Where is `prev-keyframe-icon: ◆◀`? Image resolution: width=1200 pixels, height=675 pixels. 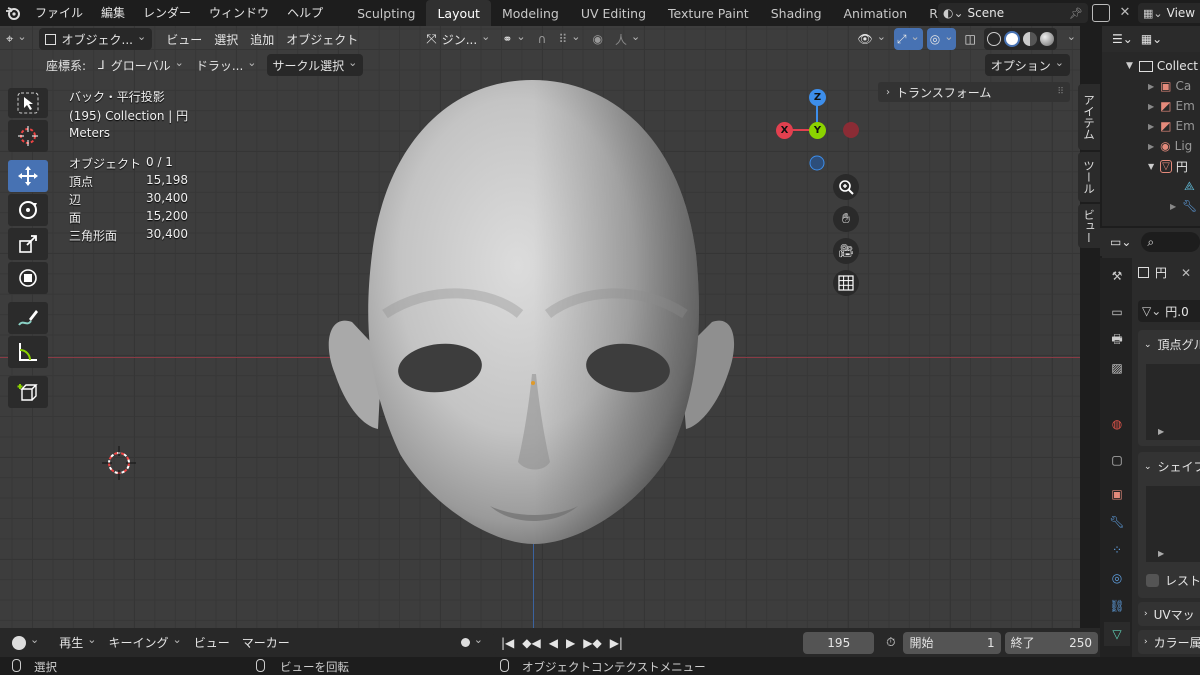
prev-keyframe-icon: ◆◀ is located at coordinates (531, 643).